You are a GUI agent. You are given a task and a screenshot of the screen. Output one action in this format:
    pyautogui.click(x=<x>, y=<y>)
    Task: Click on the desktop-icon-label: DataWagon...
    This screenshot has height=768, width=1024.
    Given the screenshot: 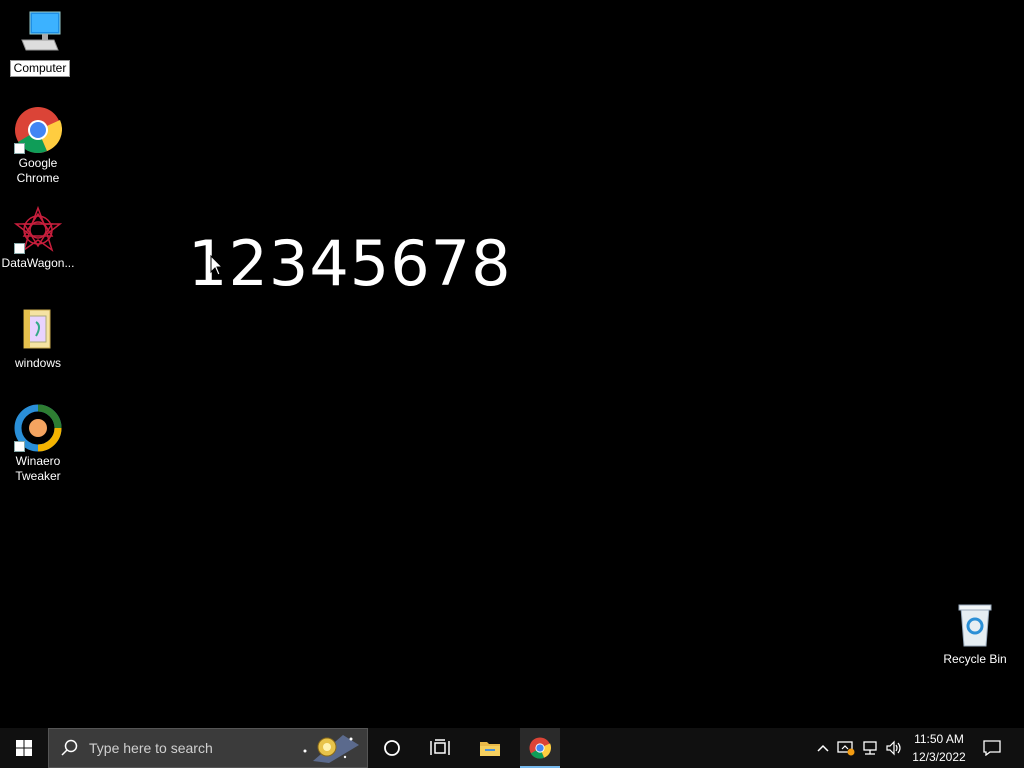 What is the action you would take?
    pyautogui.click(x=38, y=263)
    